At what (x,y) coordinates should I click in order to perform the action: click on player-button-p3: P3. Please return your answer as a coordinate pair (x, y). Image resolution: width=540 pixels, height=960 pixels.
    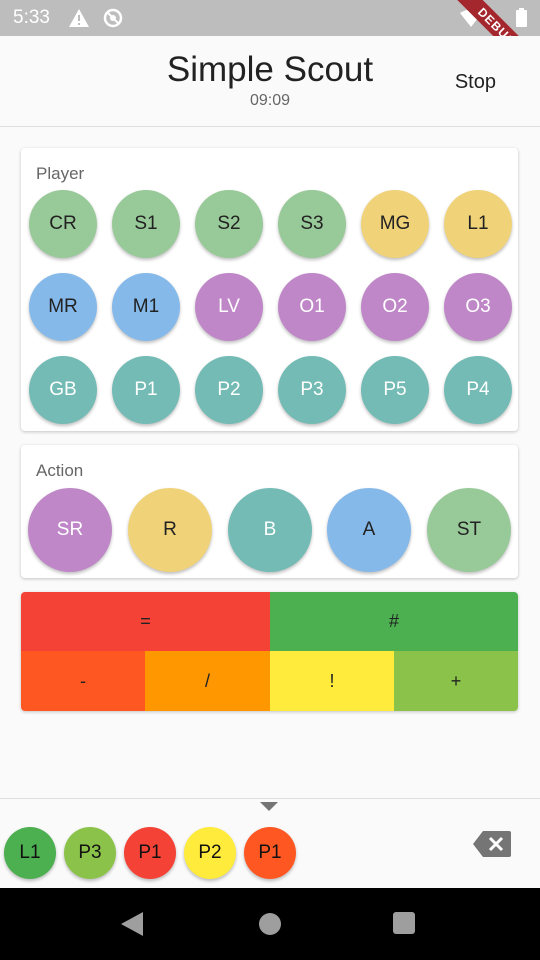
    Looking at the image, I should click on (312, 390).